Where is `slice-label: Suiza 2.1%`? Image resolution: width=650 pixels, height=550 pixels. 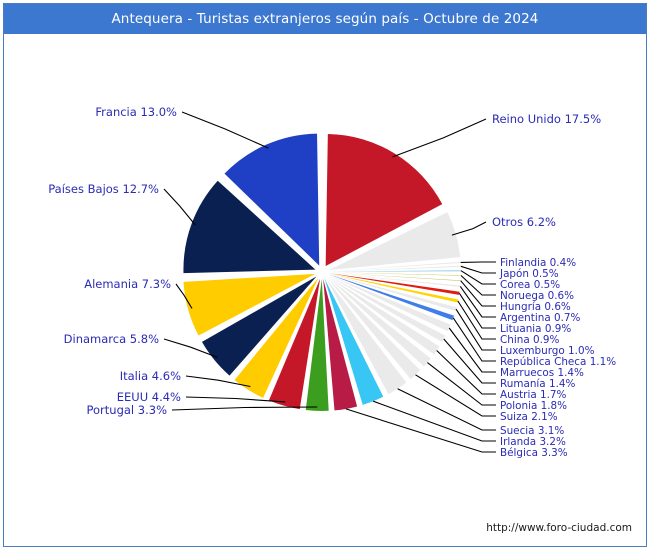 slice-label: Suiza 2.1% is located at coordinates (529, 417).